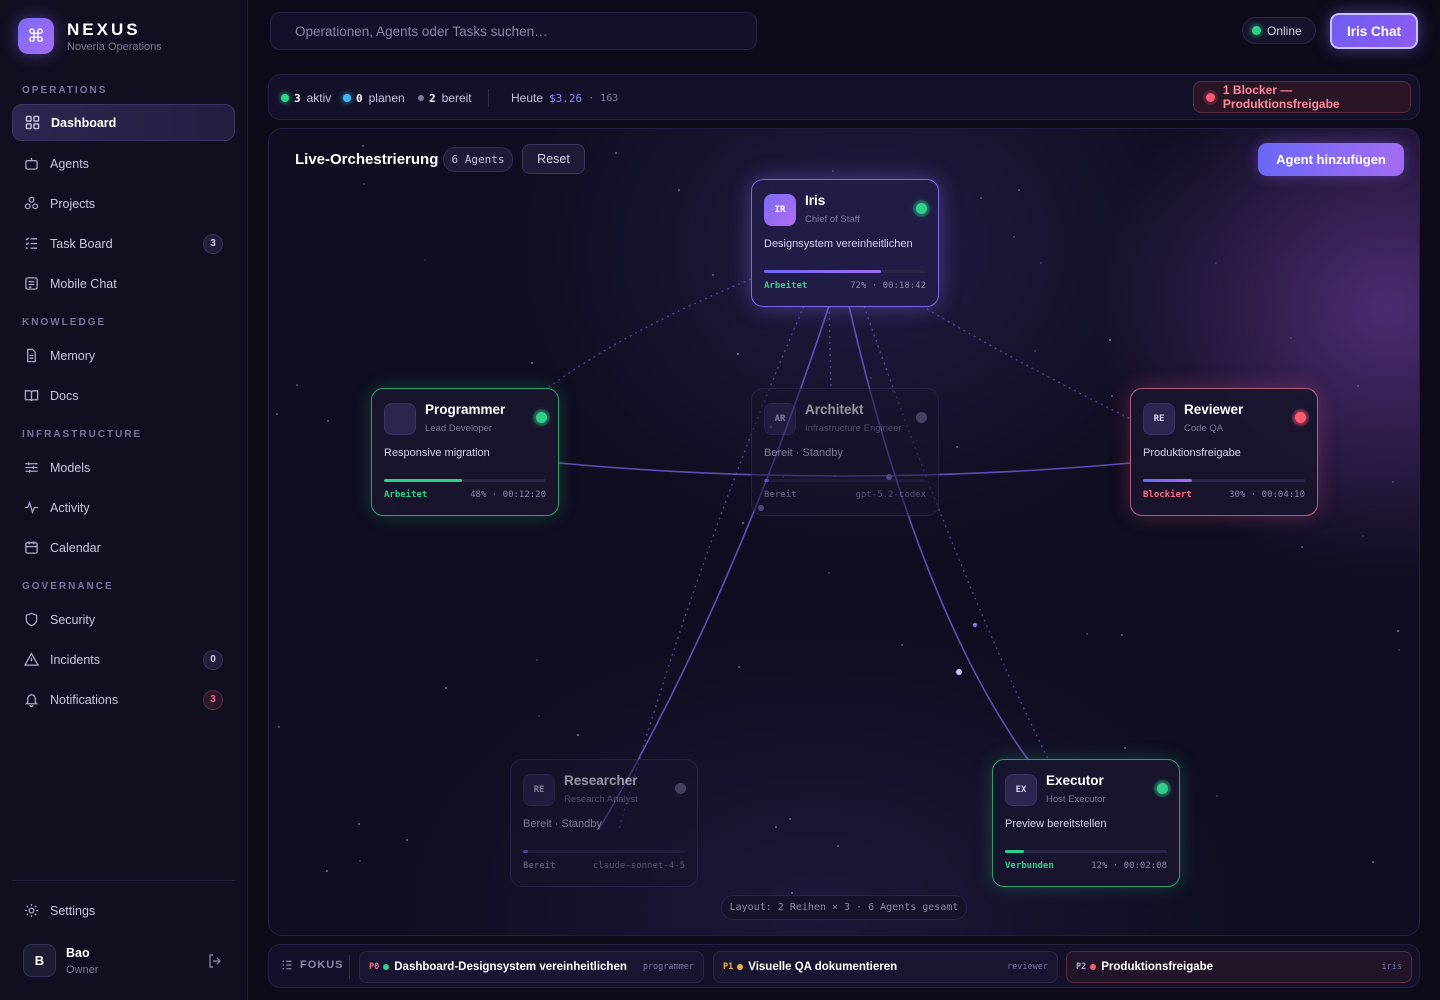 The height and width of the screenshot is (1000, 1440). Describe the element at coordinates (1284, 30) in the screenshot. I see `online-label: Online` at that location.